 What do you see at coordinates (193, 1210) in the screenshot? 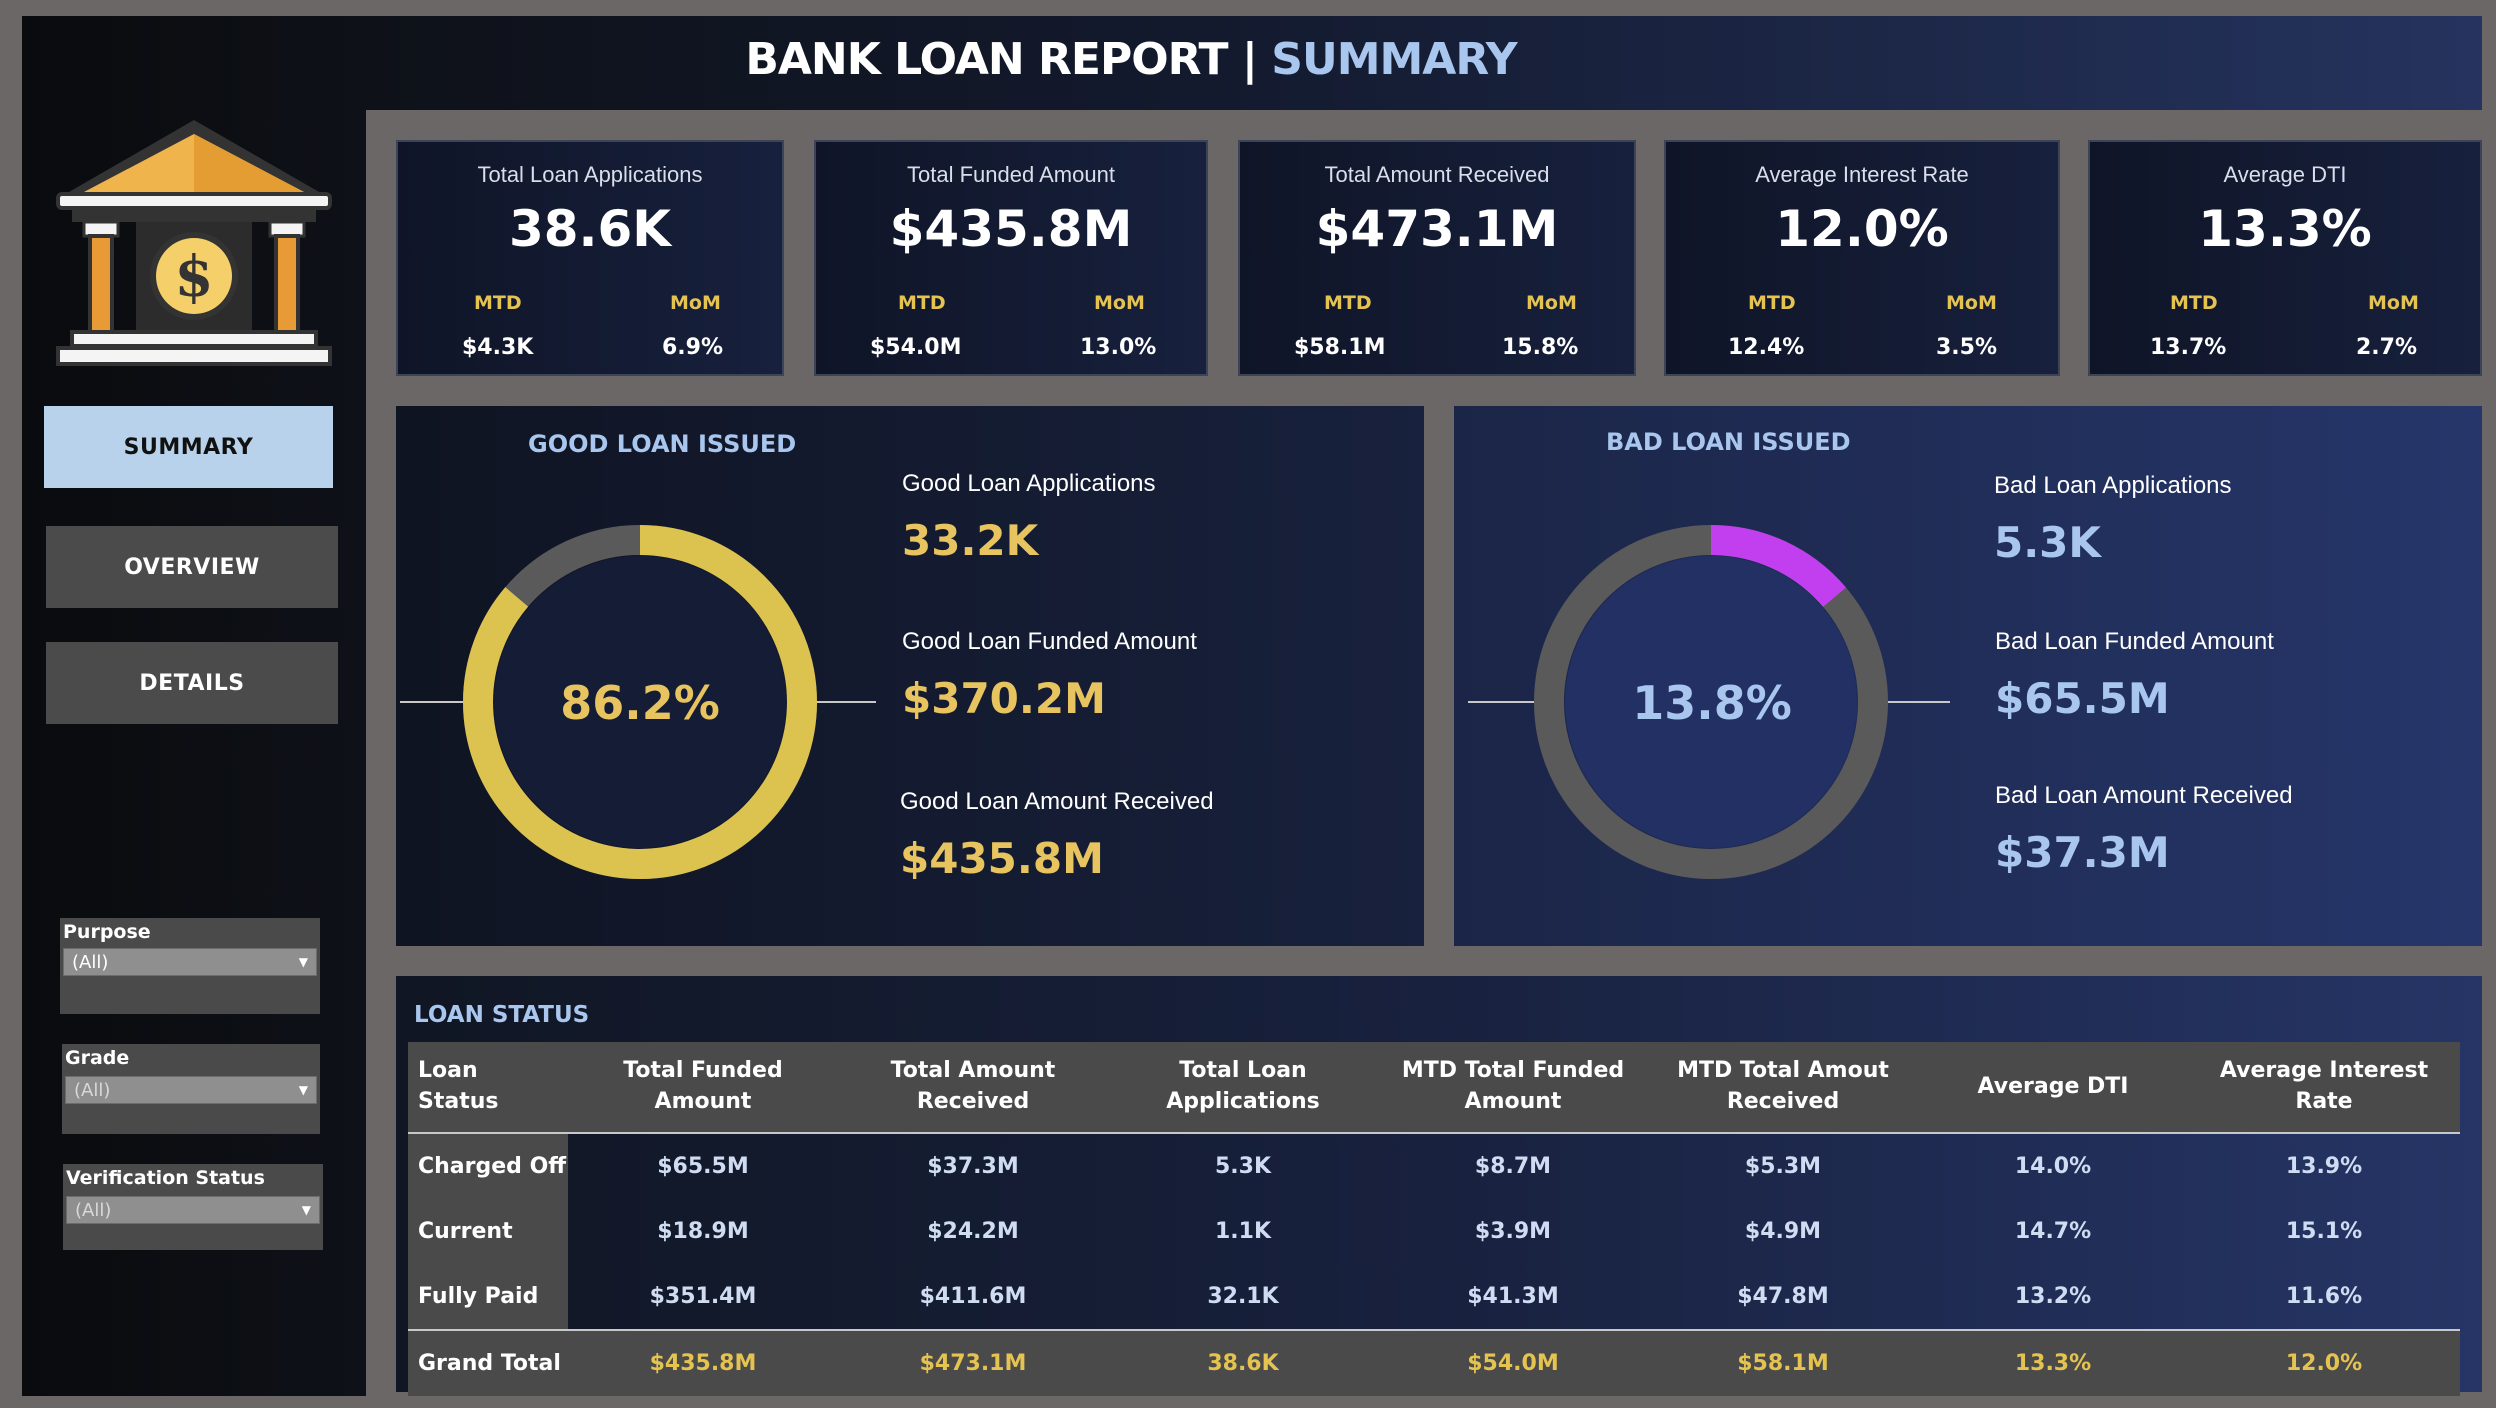
I see `verification-status-select: (All) ▼` at bounding box center [193, 1210].